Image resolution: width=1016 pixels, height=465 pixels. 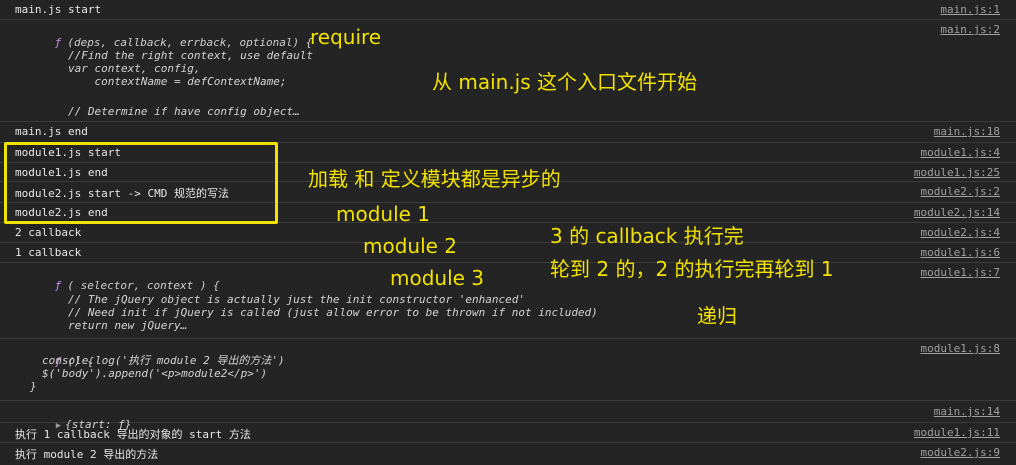 I want to click on log-message: 2 callback, so click(x=48, y=232).